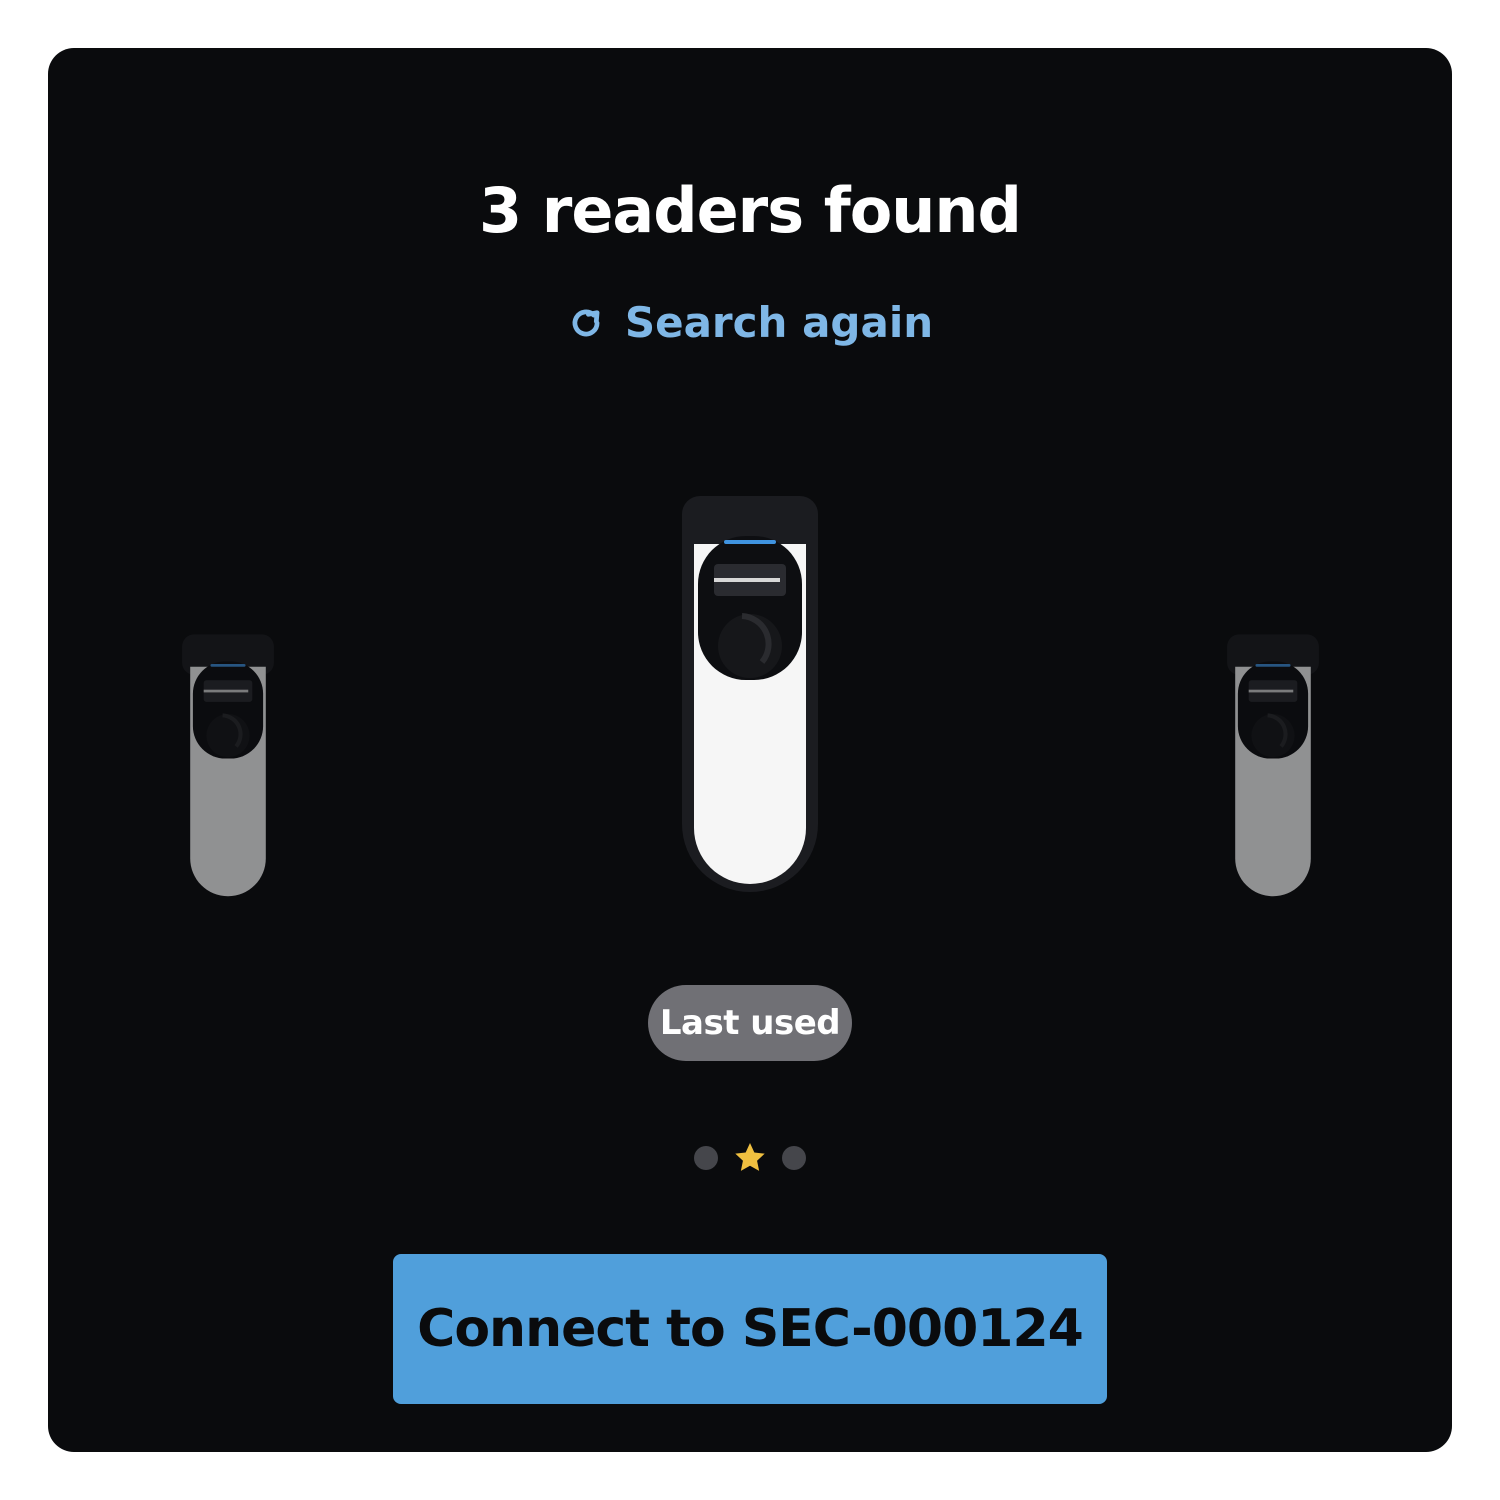 The image size is (1500, 1500). I want to click on carousel-pager, so click(750, 1158).